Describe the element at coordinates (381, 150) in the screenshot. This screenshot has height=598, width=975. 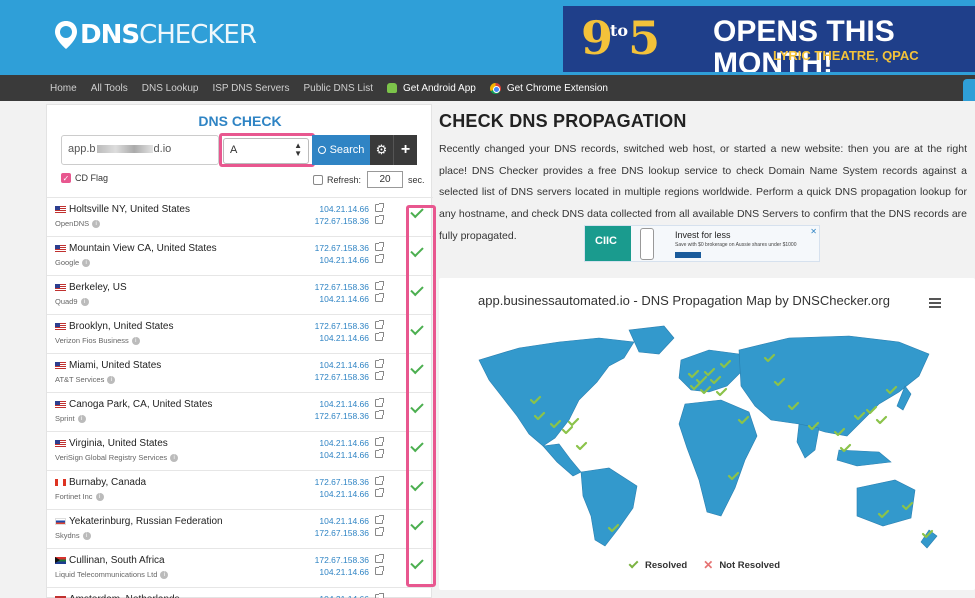
I see `settings-button: ⚙` at that location.